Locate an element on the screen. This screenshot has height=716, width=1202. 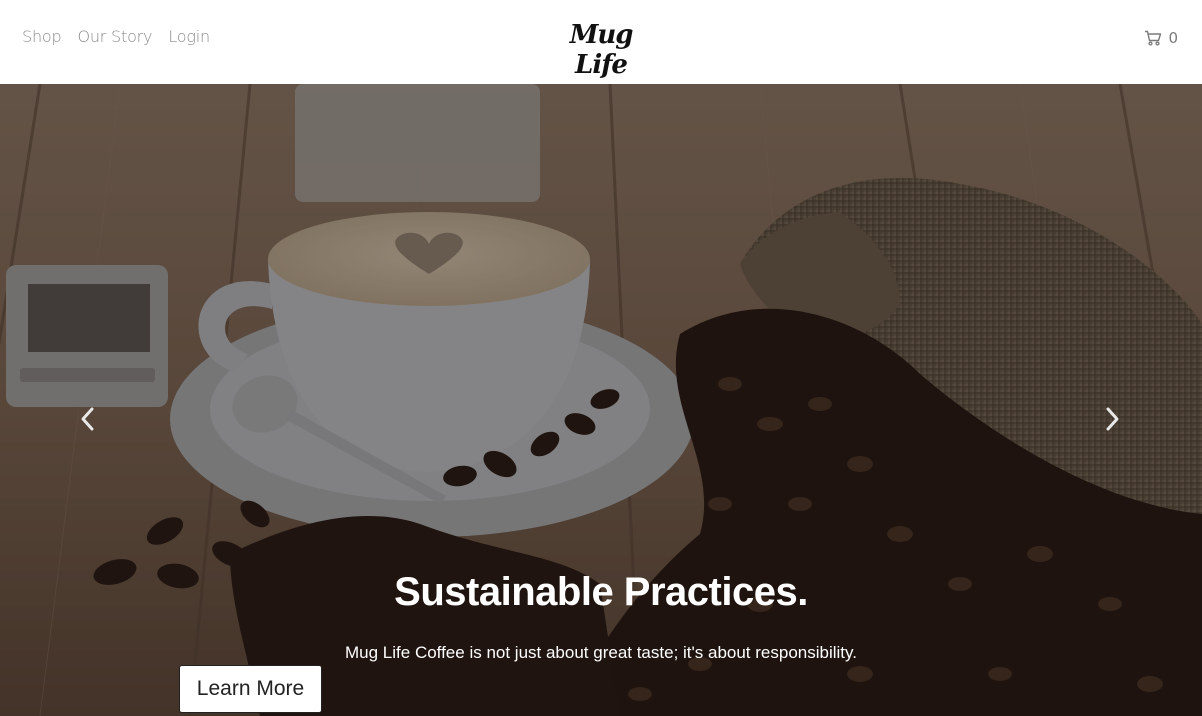
nav-shop-link: Shop is located at coordinates (42, 36).